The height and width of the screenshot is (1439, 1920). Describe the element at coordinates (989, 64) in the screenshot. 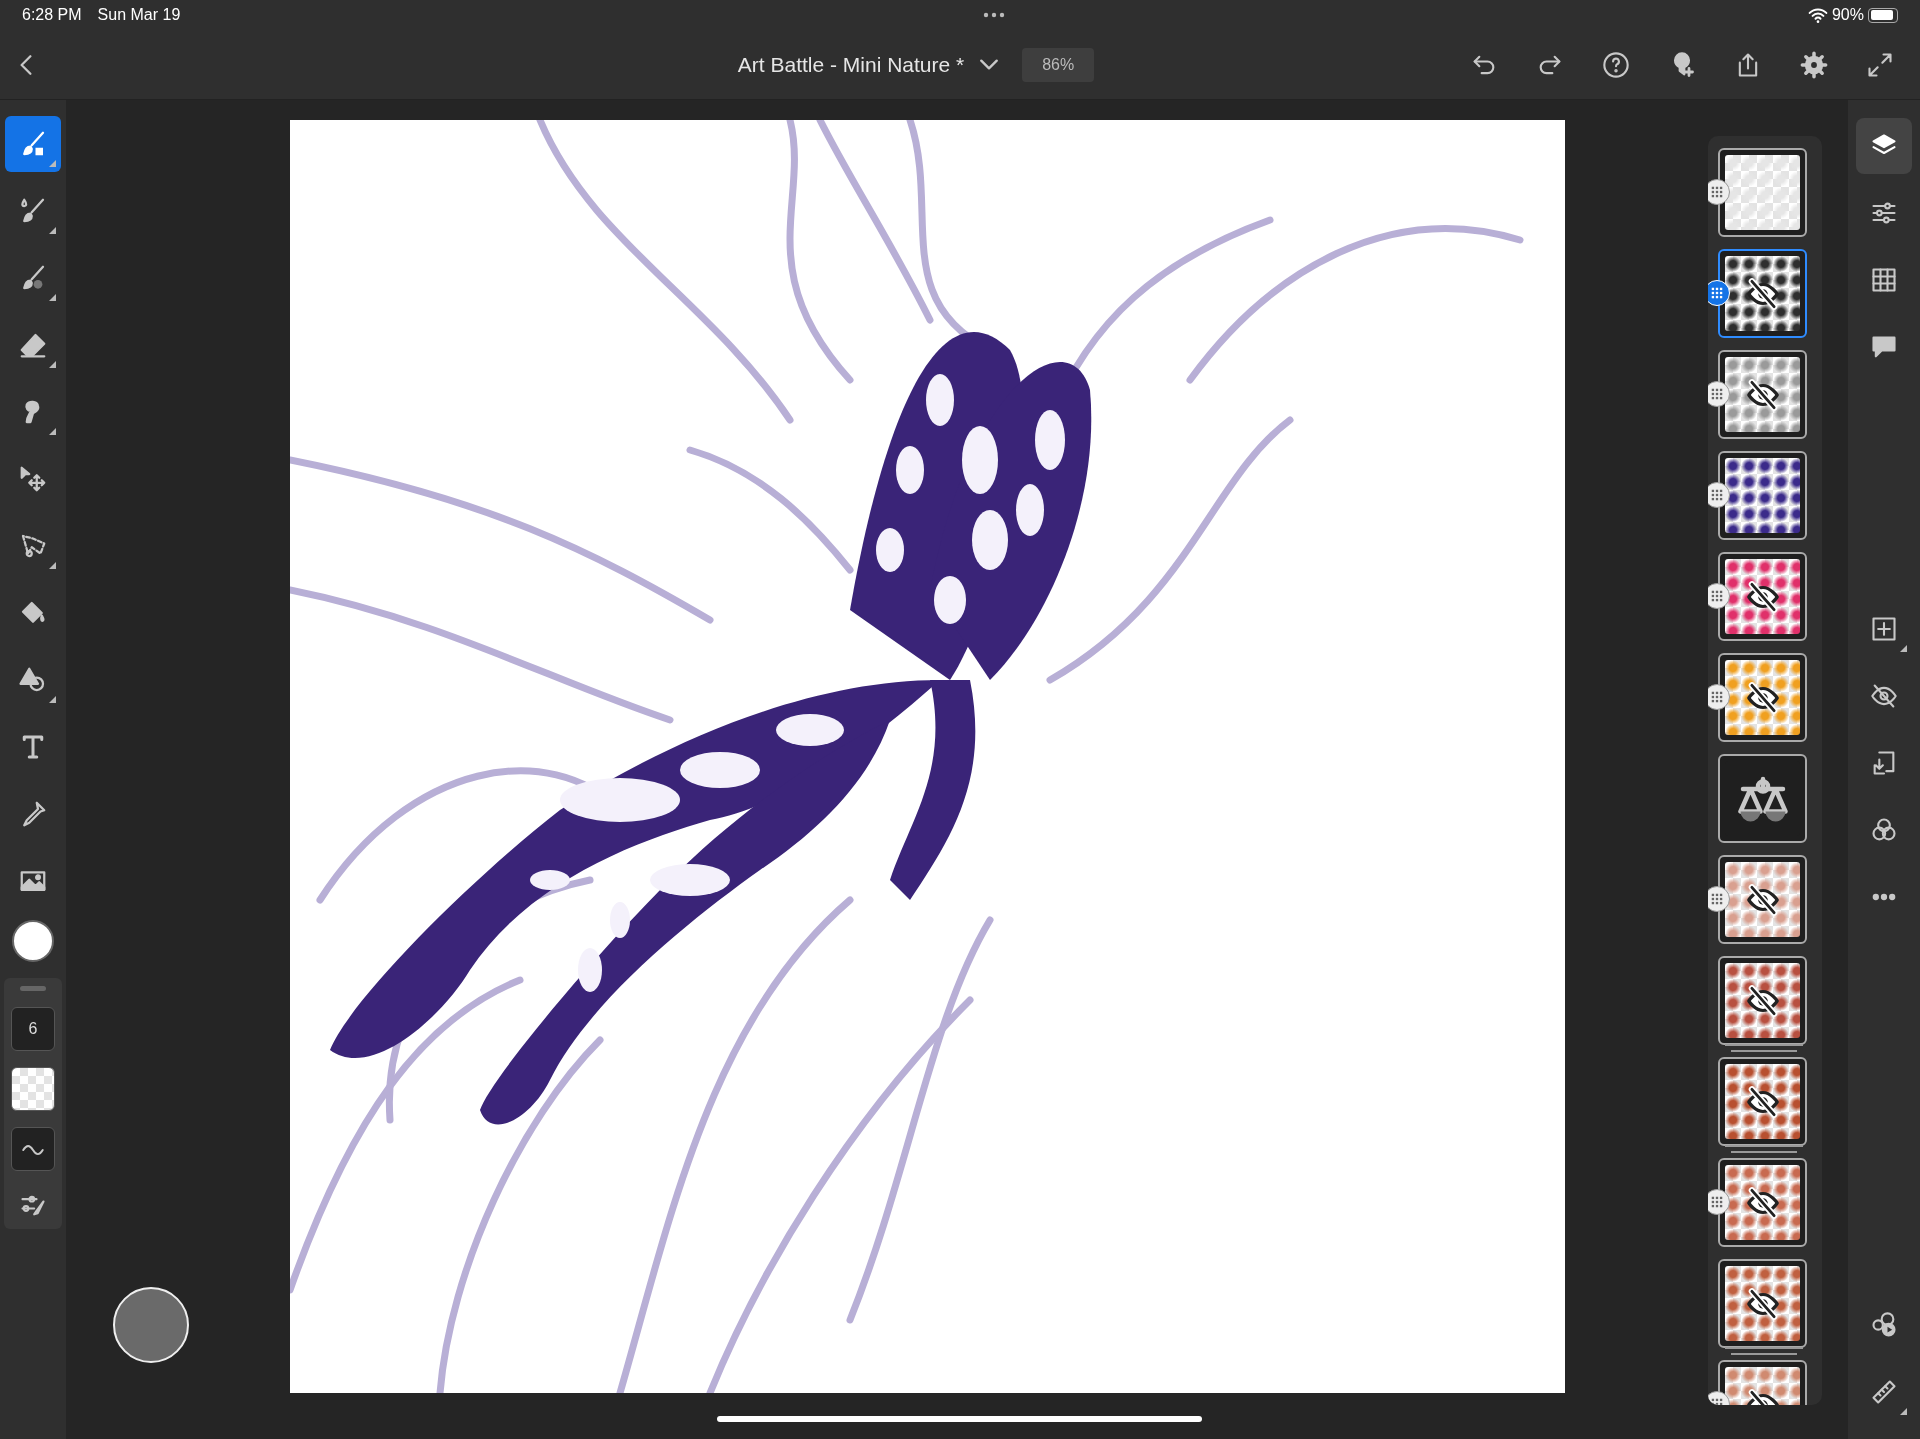

I see `document-menu-button` at that location.